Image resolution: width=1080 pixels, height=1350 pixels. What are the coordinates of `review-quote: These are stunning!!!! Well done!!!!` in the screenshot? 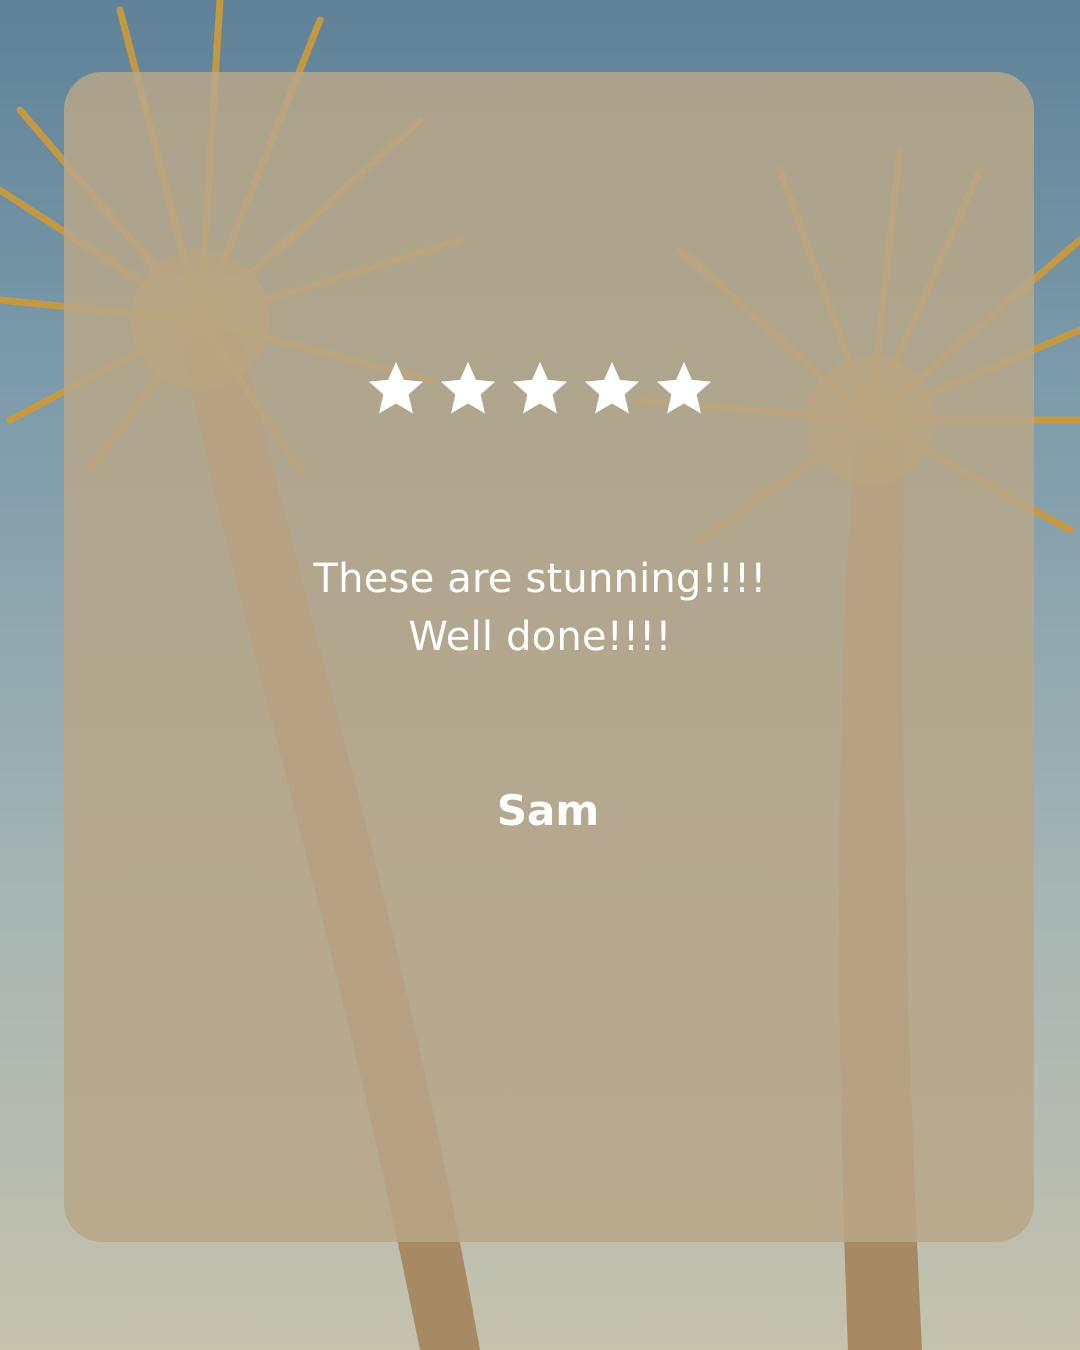 It's located at (540, 608).